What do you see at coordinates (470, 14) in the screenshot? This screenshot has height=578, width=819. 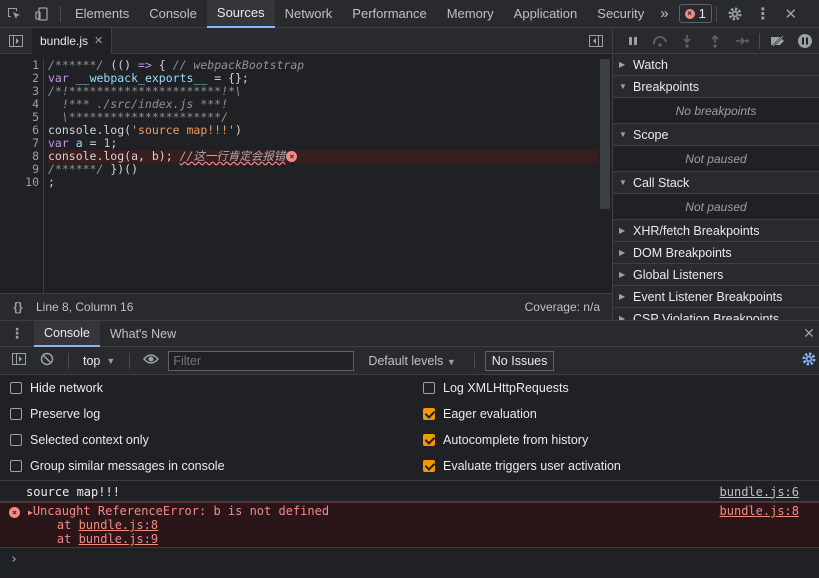 I see `tab-memory: Memory` at bounding box center [470, 14].